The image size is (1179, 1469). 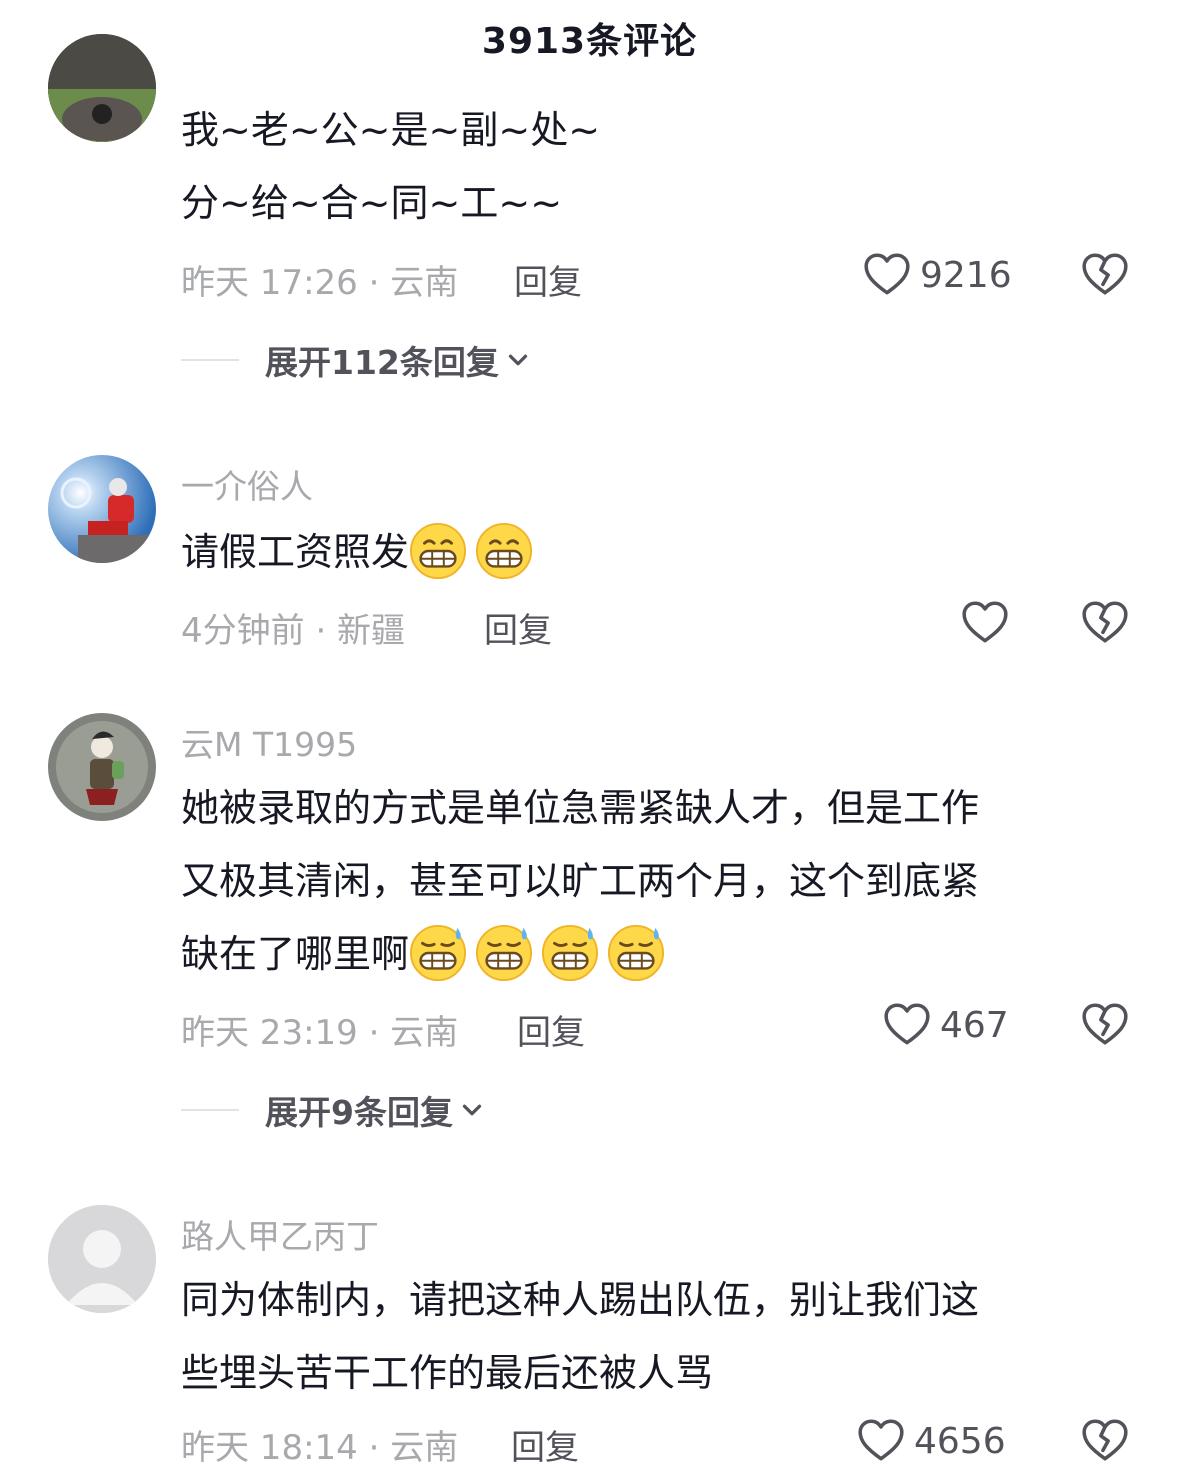 I want to click on like-button: 4656, so click(x=931, y=1441).